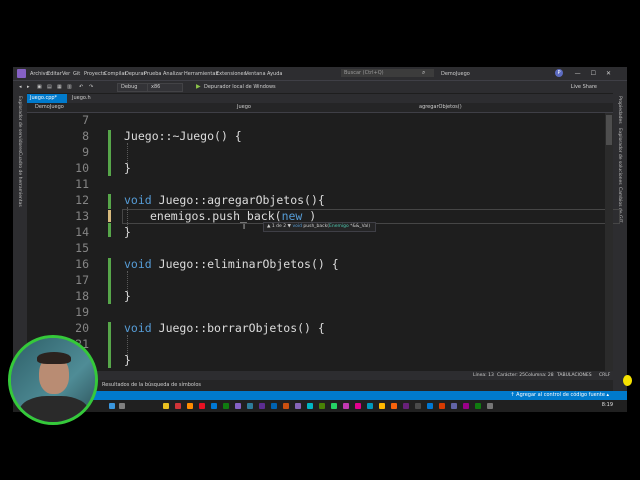 Image resolution: width=640 pixels, height=480 pixels. I want to click on eol-indicator: CRLF, so click(604, 375).